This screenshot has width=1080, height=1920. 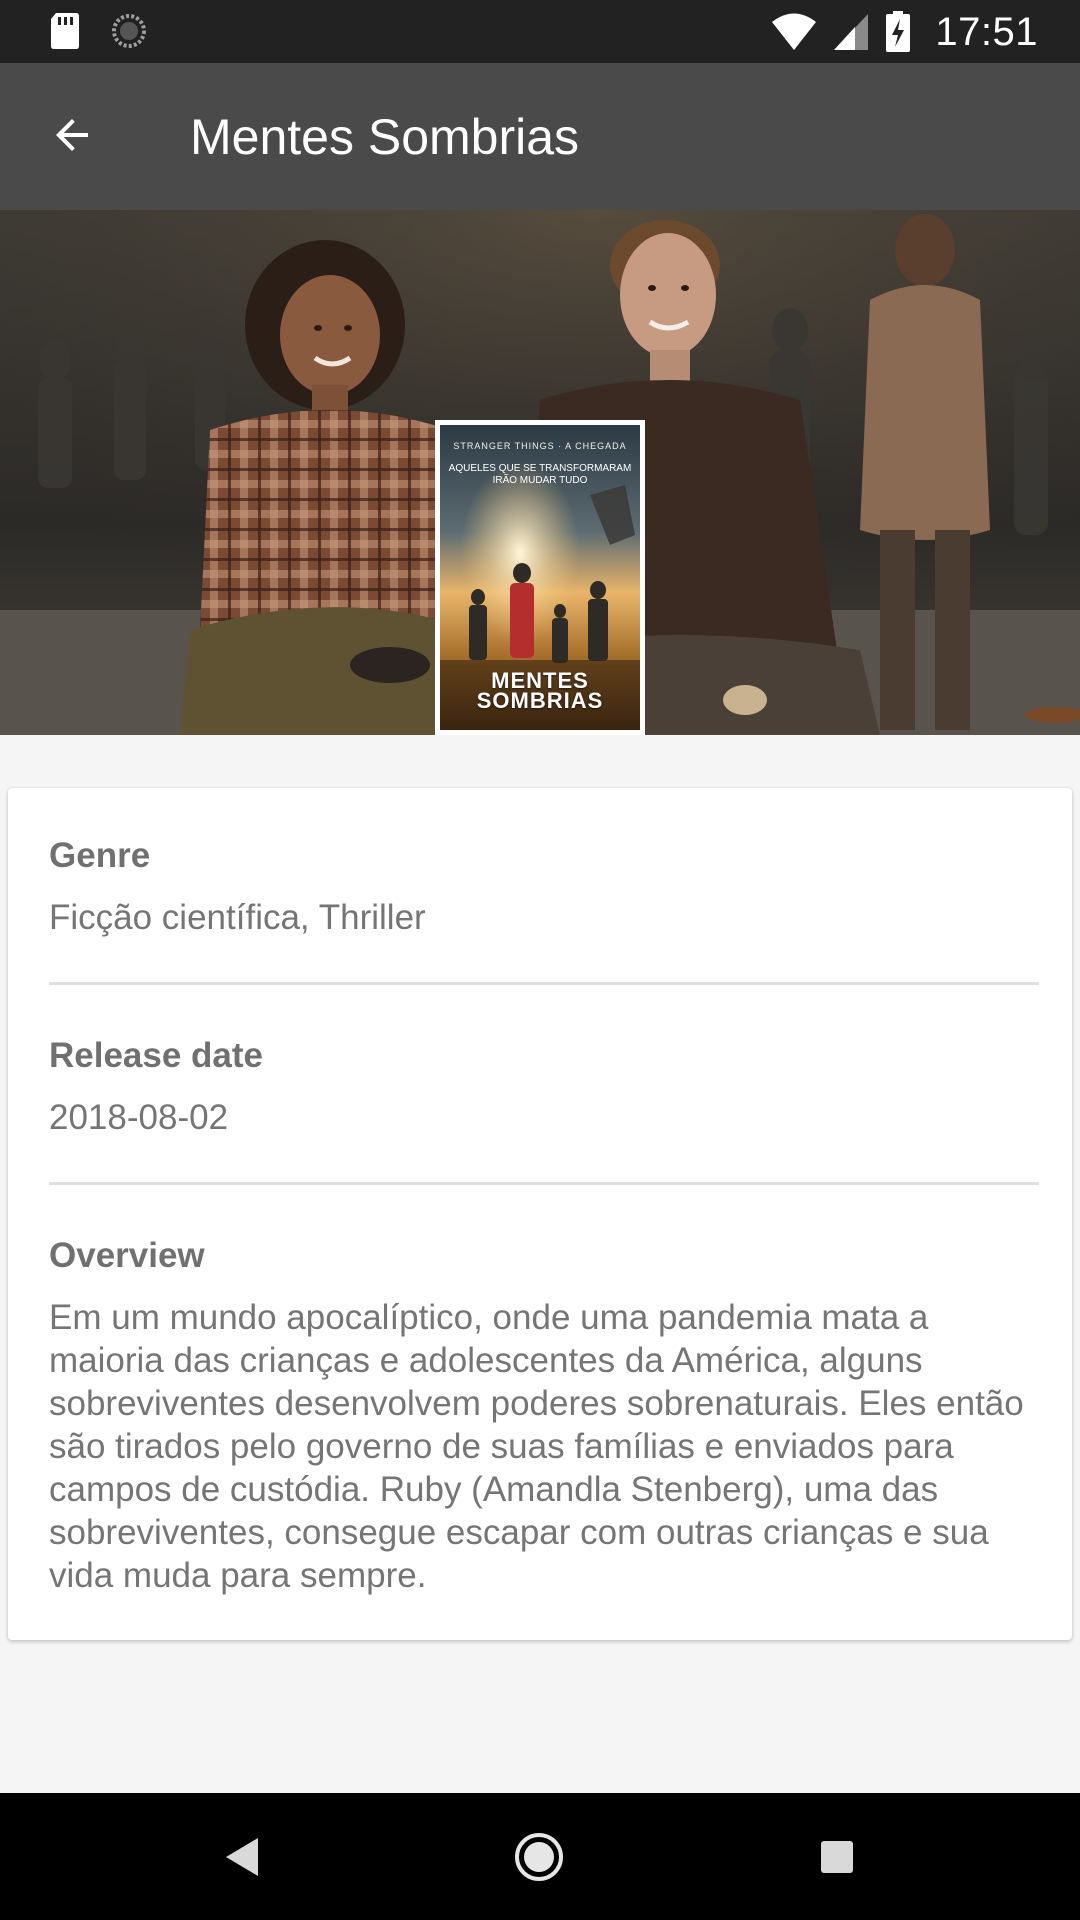 I want to click on back-button, so click(x=72, y=137).